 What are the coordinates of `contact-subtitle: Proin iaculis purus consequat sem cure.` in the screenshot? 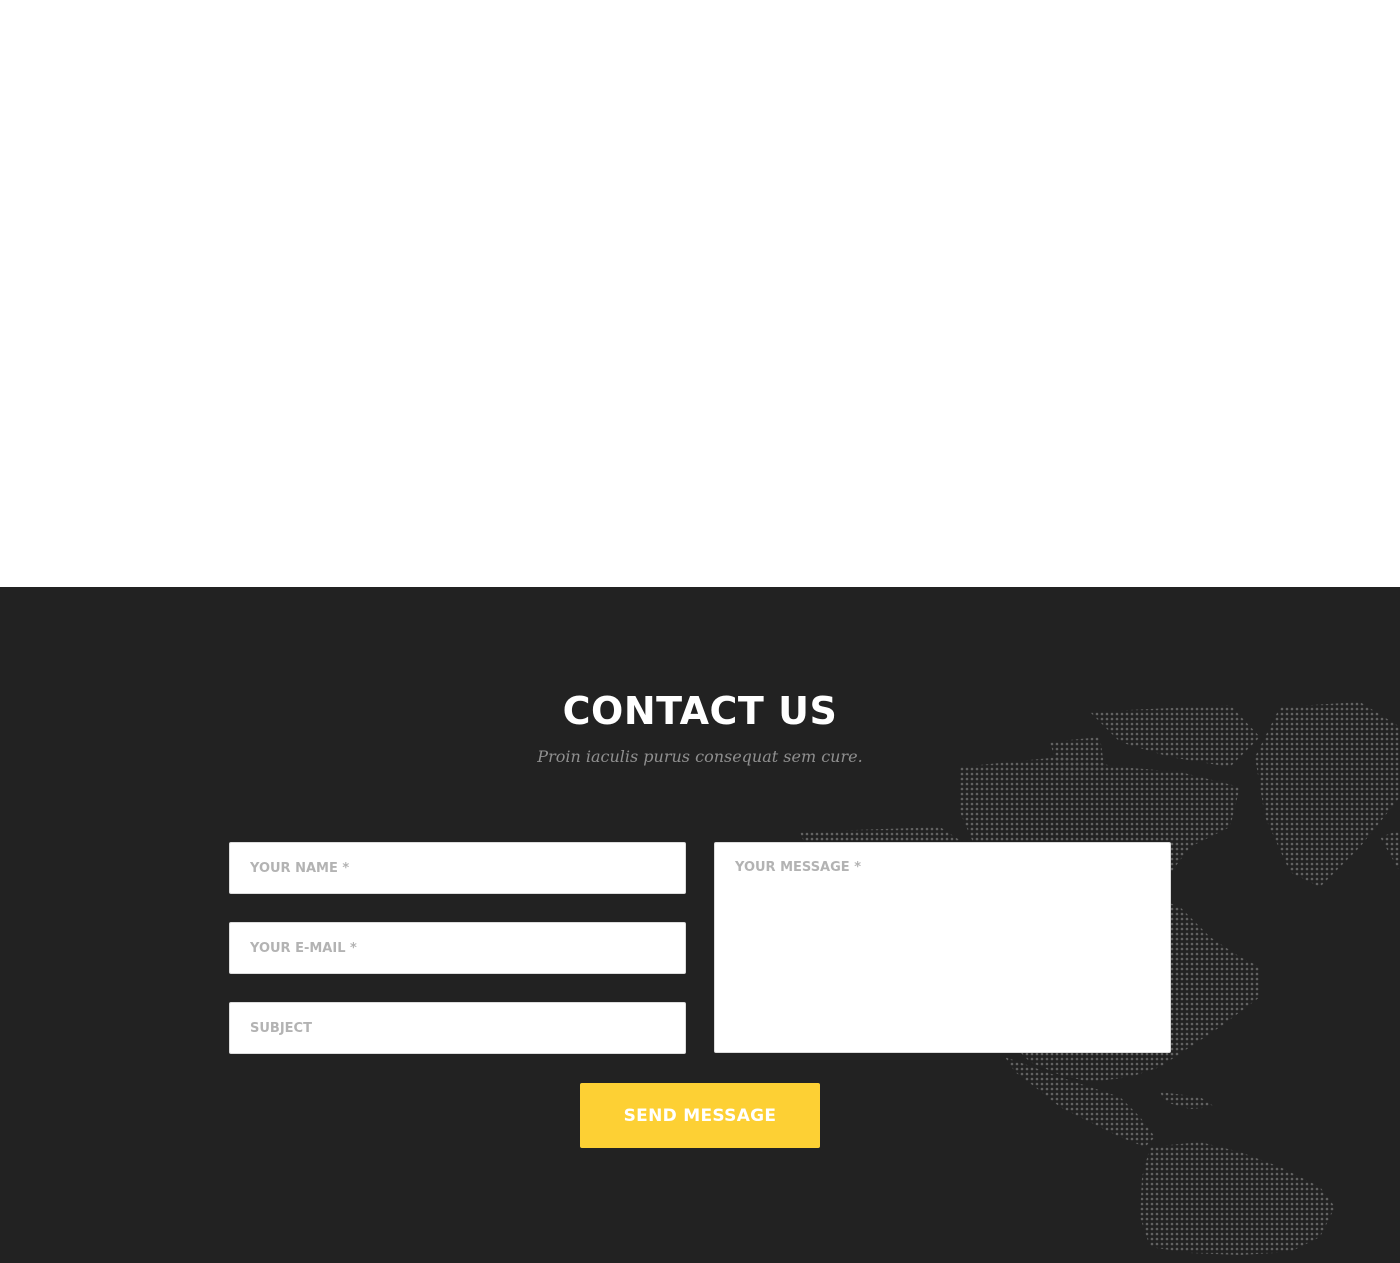 It's located at (700, 756).